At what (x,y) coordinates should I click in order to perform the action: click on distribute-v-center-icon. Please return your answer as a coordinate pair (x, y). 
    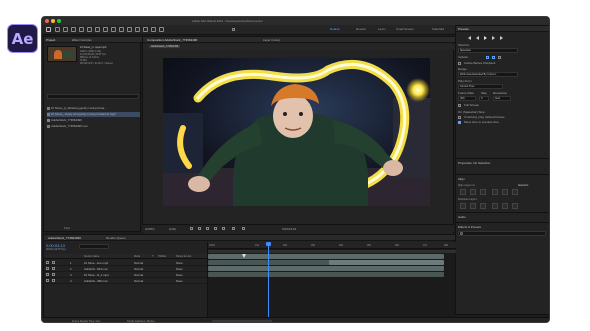
    Looking at the image, I should click on (473, 206).